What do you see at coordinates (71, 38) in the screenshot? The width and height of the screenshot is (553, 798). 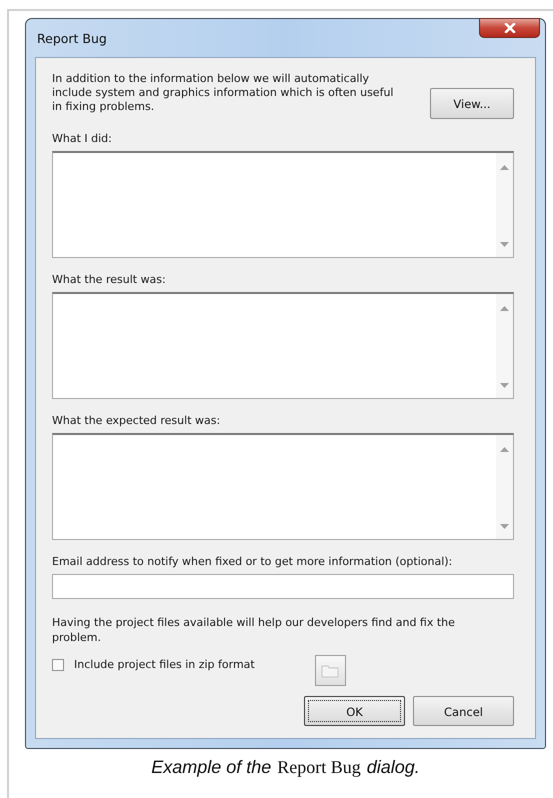 I see `window-title: Report Bug` at bounding box center [71, 38].